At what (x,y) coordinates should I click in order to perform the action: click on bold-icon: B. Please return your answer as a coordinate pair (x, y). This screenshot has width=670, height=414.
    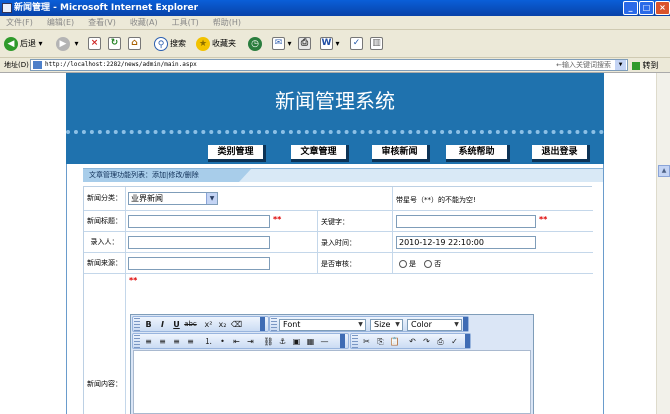
    Looking at the image, I should click on (148, 324).